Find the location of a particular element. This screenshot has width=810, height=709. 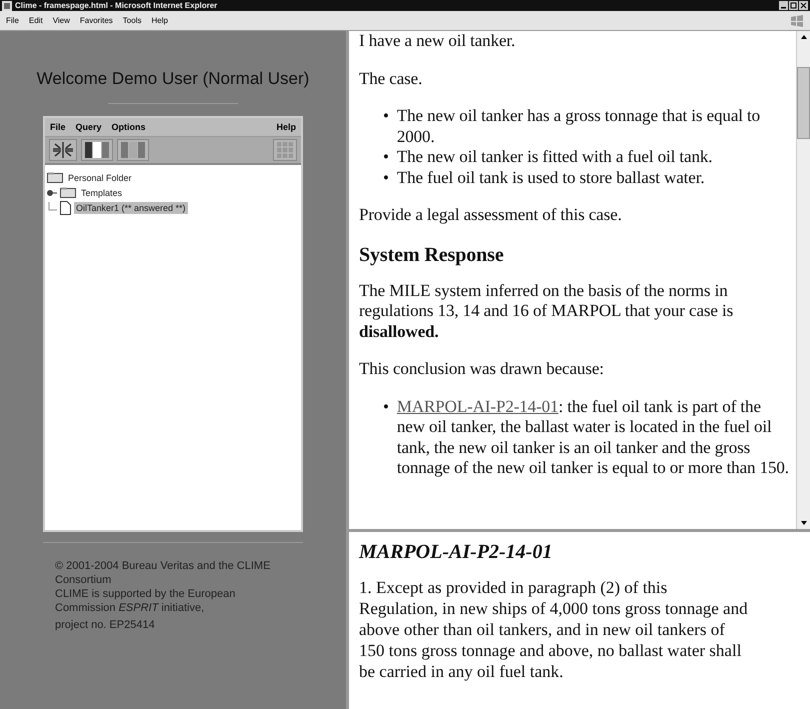

menu-item: View is located at coordinates (61, 20).